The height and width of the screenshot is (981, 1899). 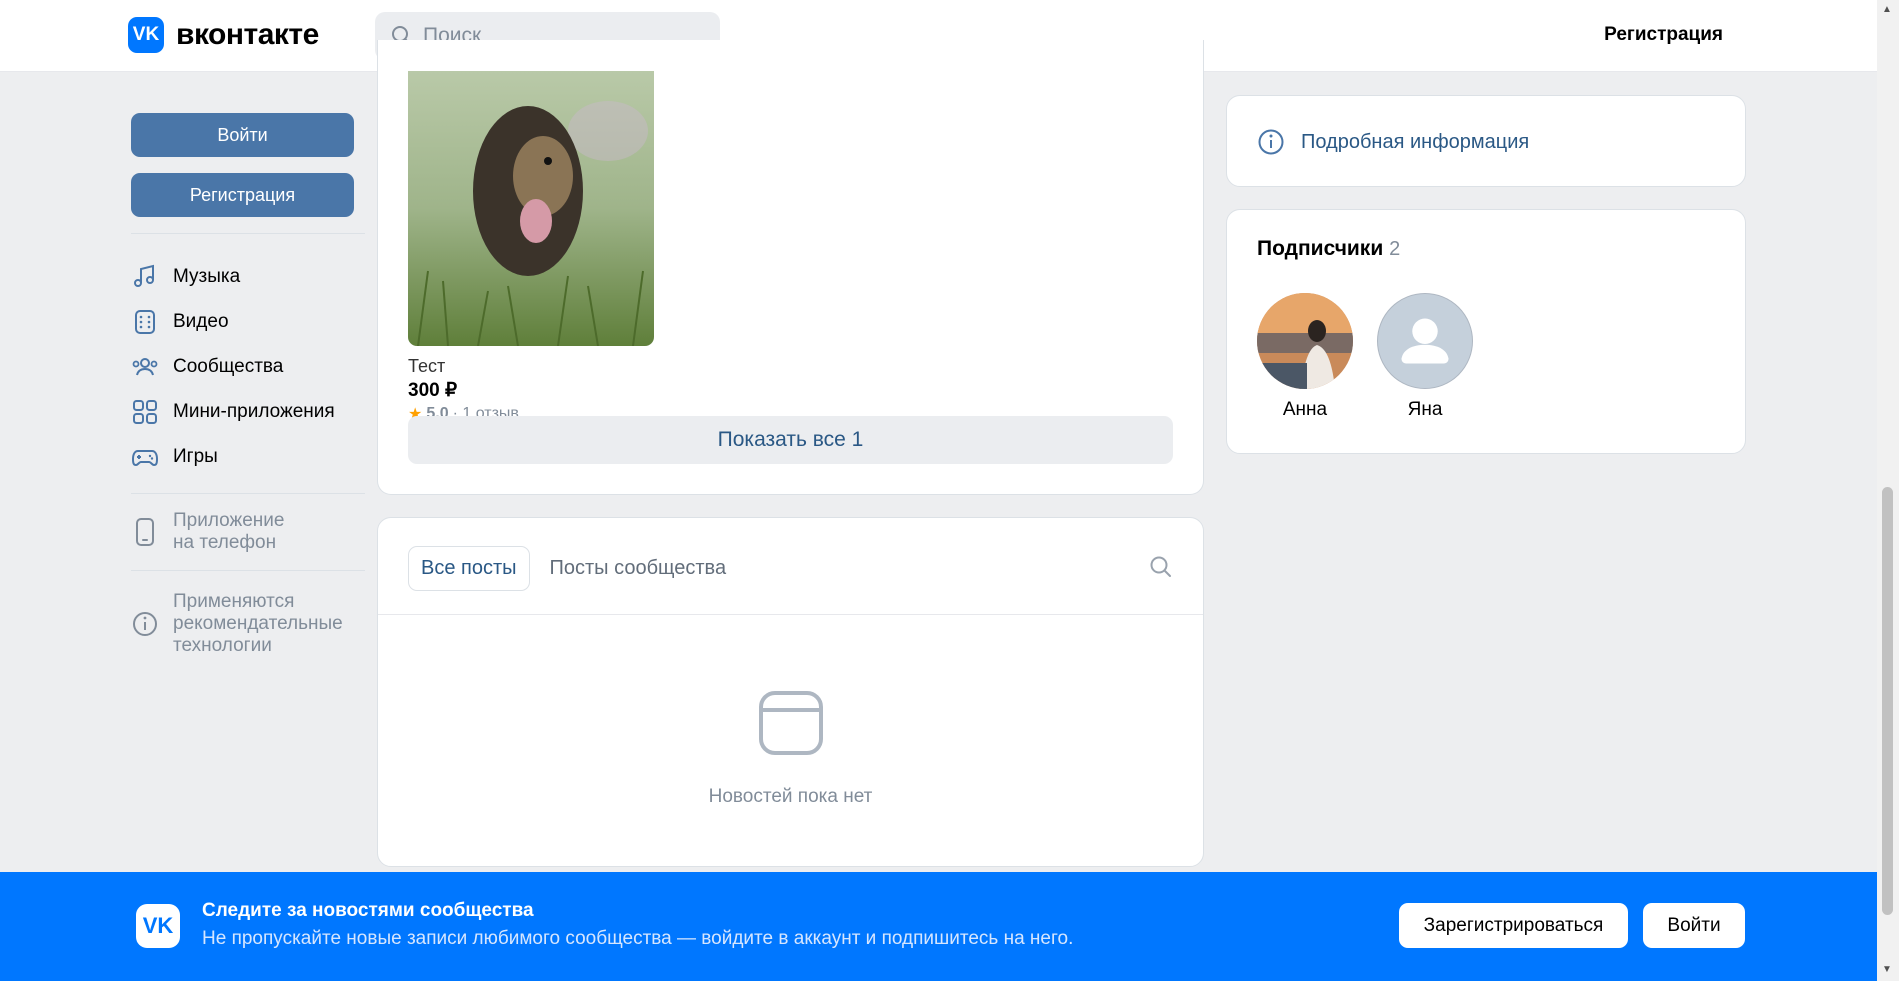 What do you see at coordinates (207, 276) in the screenshot?
I see `sidebar-item-label: Музыка` at bounding box center [207, 276].